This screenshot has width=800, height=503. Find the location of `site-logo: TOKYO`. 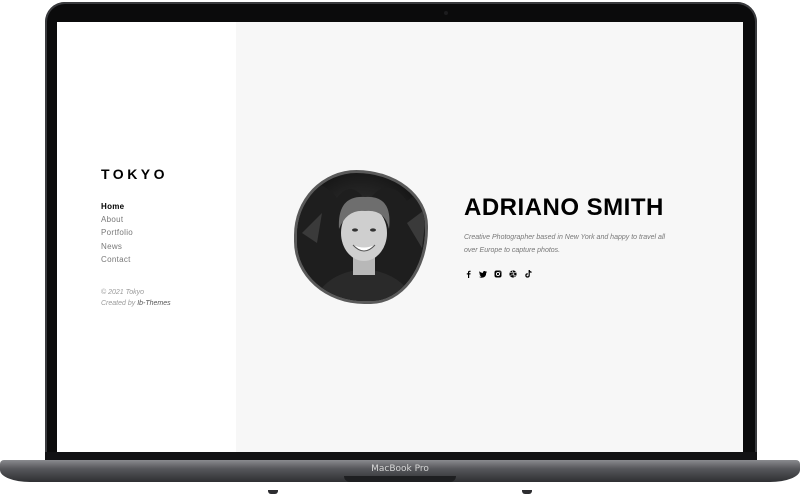

site-logo: TOKYO is located at coordinates (134, 174).